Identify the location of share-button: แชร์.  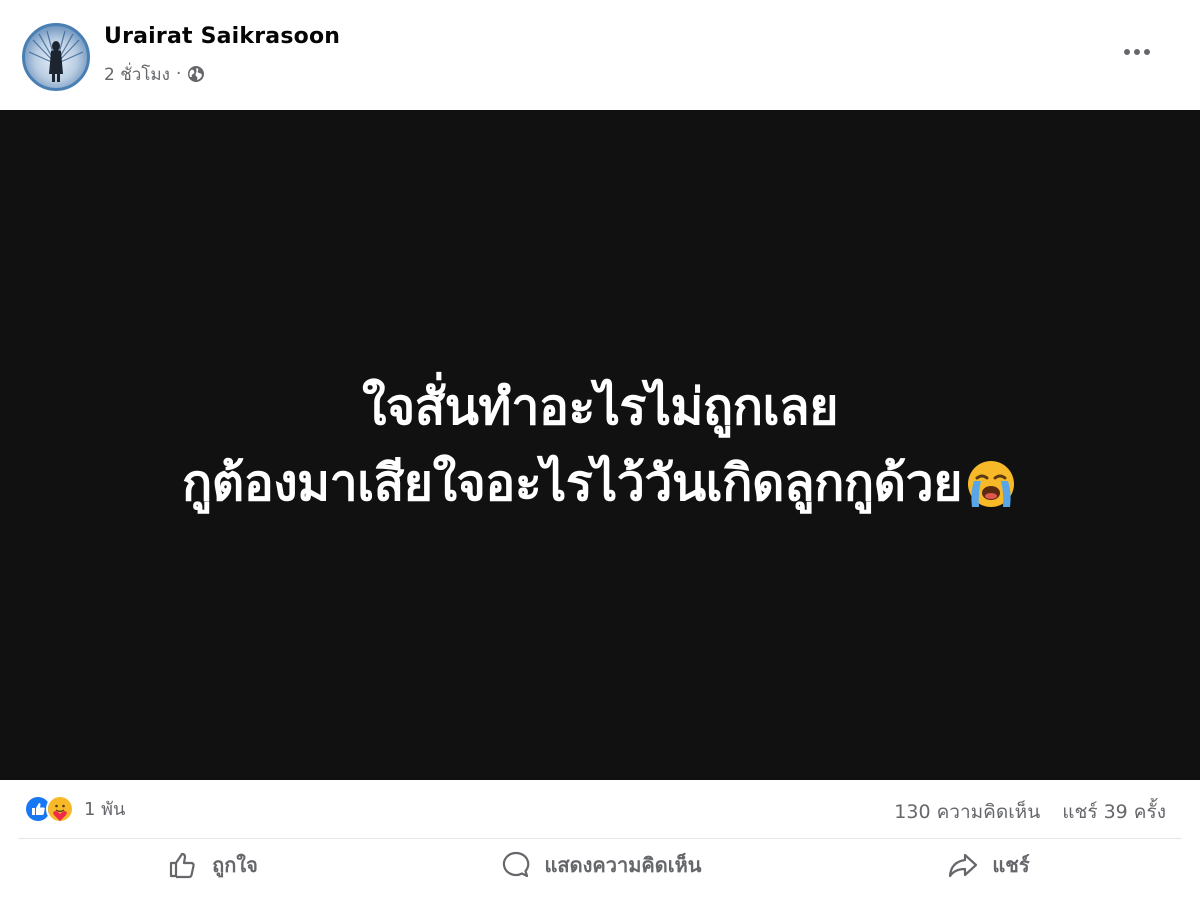
(988, 865).